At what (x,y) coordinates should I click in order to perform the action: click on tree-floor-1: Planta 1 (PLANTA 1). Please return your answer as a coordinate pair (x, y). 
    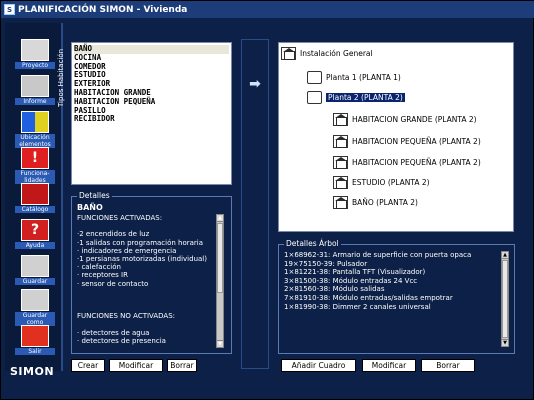
    Looking at the image, I should click on (354, 77).